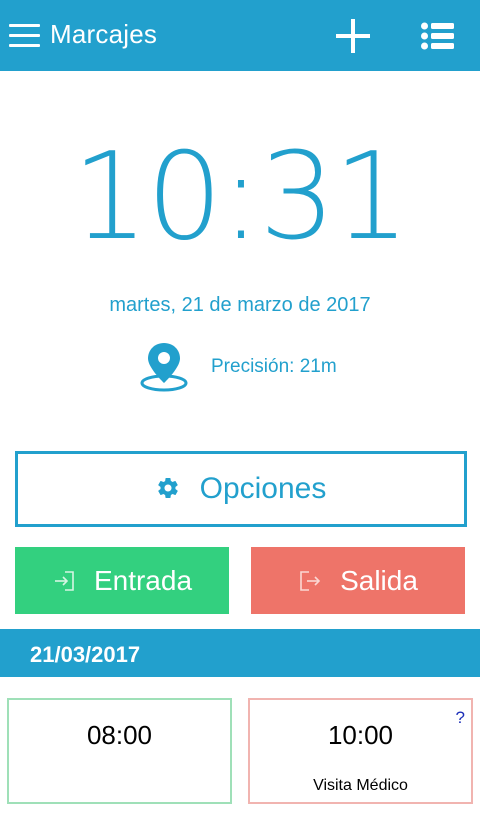  What do you see at coordinates (104, 34) in the screenshot?
I see `app-title: Marcajes` at bounding box center [104, 34].